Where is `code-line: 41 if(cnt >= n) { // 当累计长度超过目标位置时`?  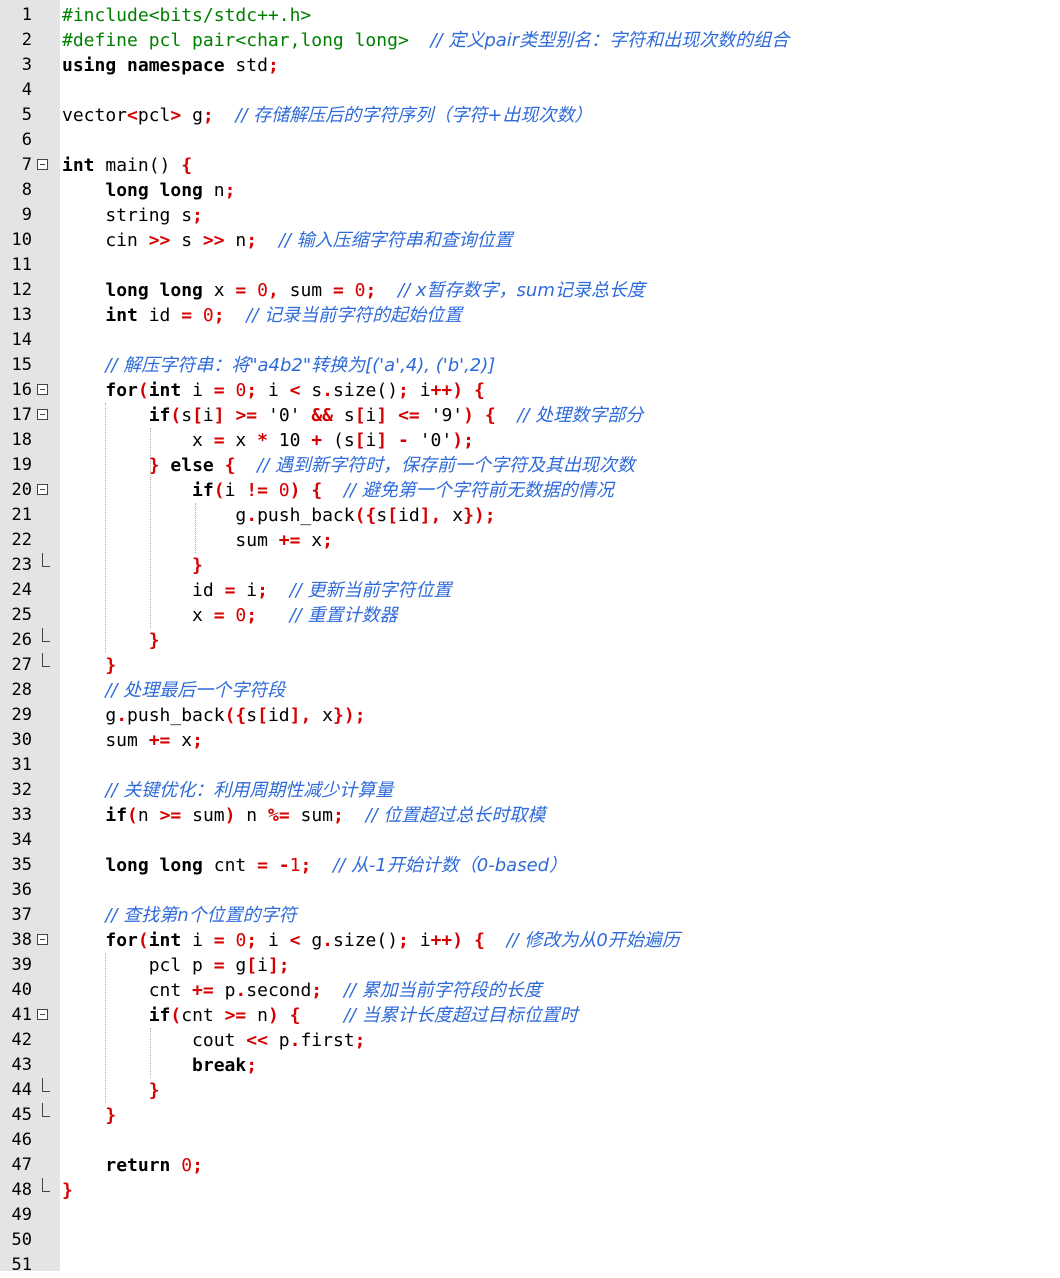 code-line: 41 if(cnt >= n) { // 当累计长度超过目标位置时 is located at coordinates (530, 1015).